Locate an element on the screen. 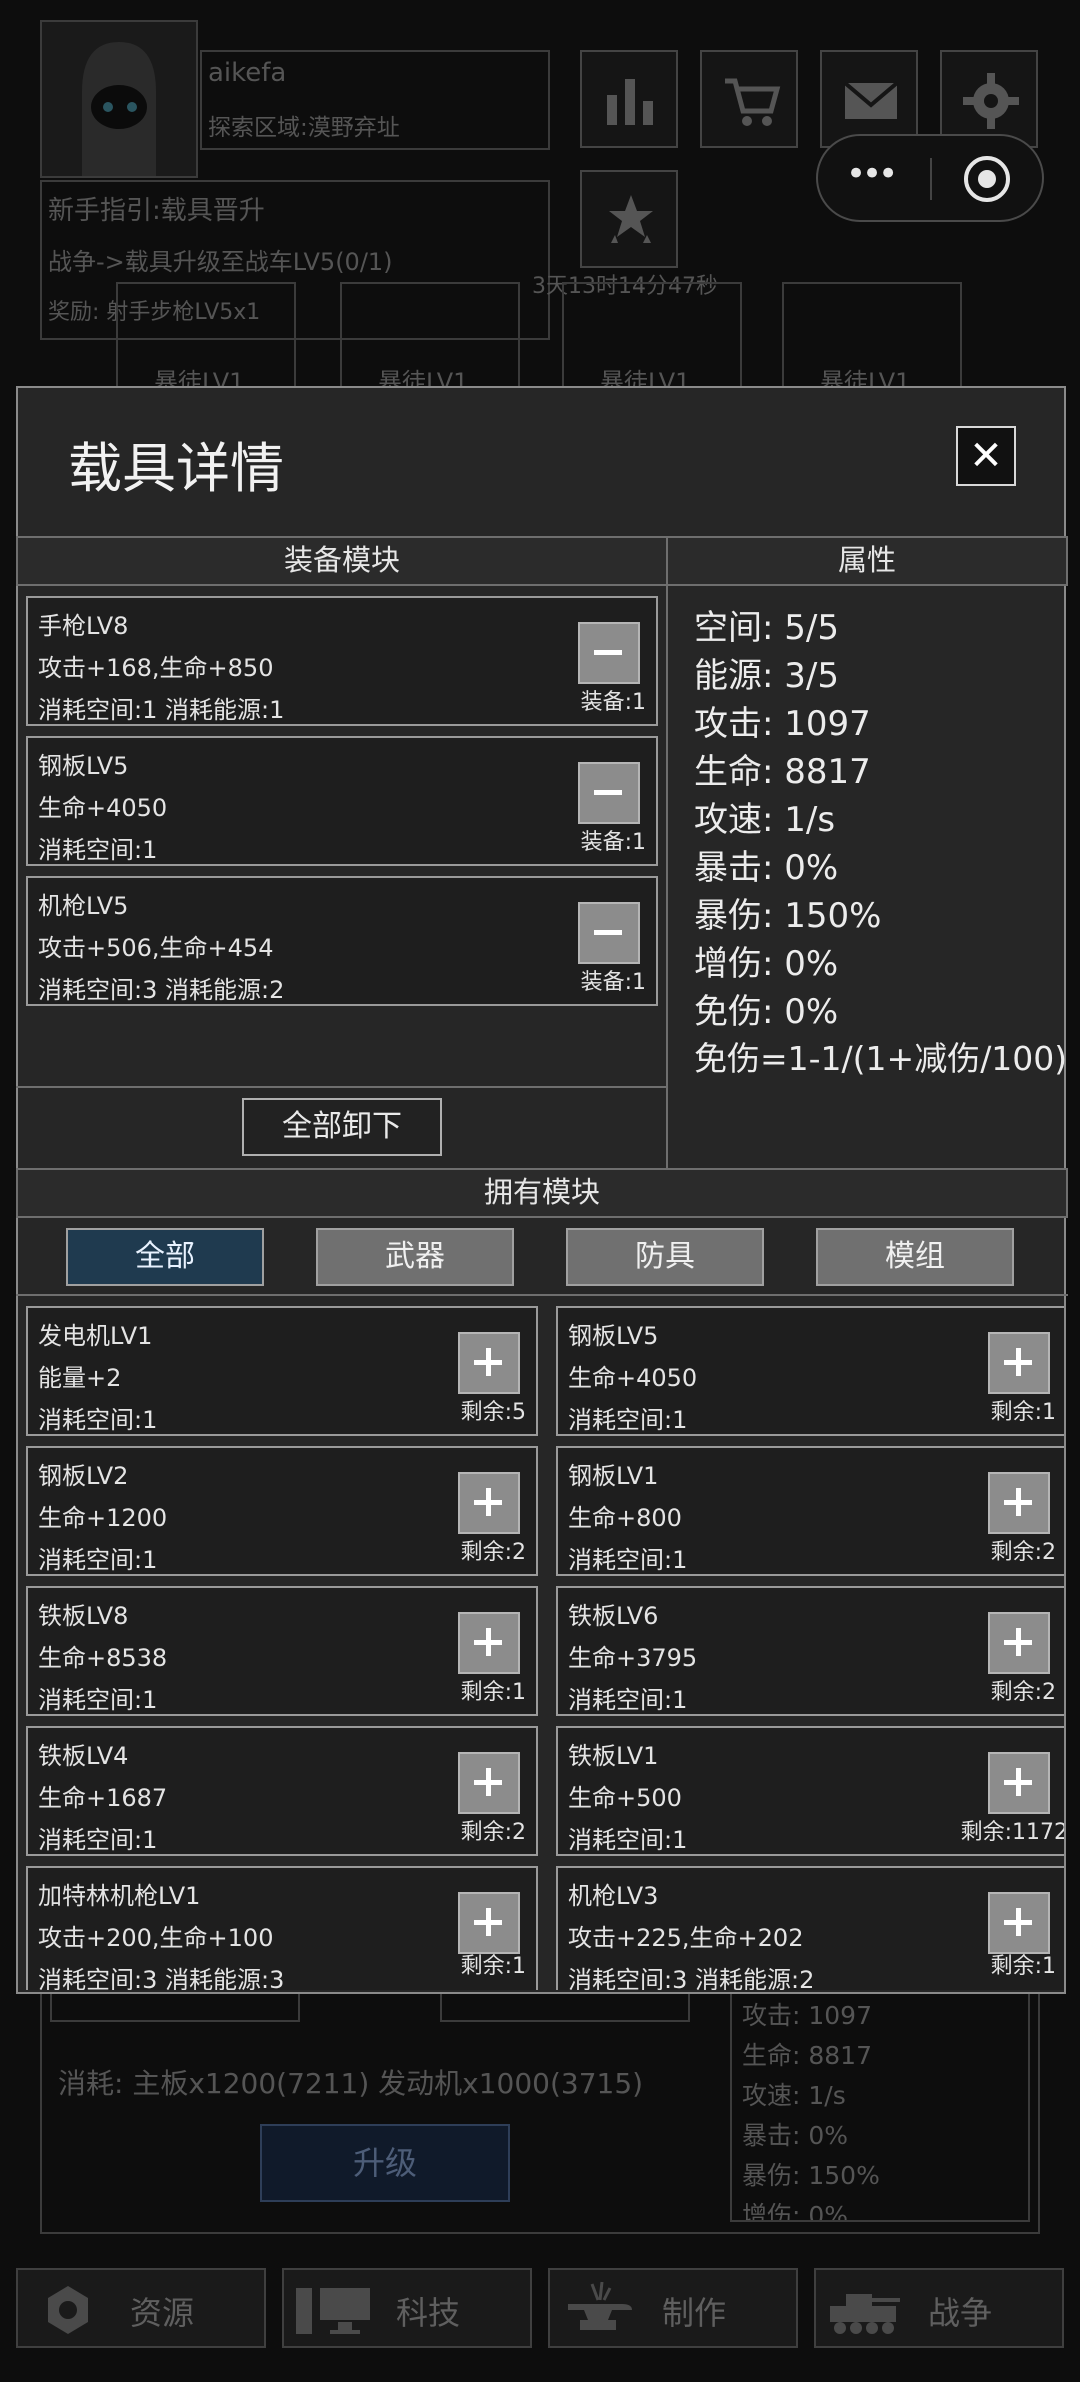 This screenshot has width=1080, height=2382. guide-task: 战争->载具升级至战车LV5(0/1) is located at coordinates (220, 262).